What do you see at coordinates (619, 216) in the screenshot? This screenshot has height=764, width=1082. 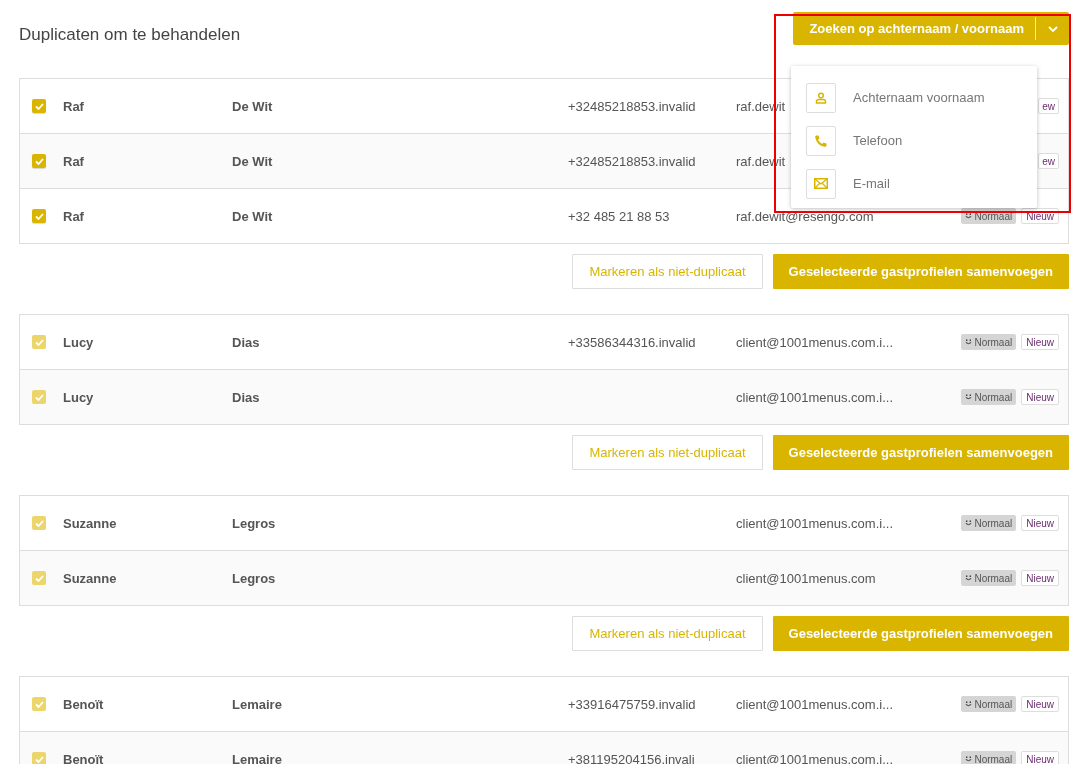 I see `phone-number: +32 485 21 88 53` at bounding box center [619, 216].